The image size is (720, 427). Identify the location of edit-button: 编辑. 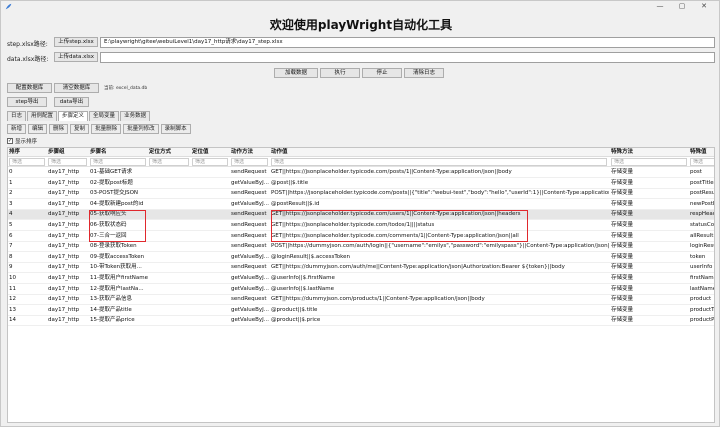
(38, 129).